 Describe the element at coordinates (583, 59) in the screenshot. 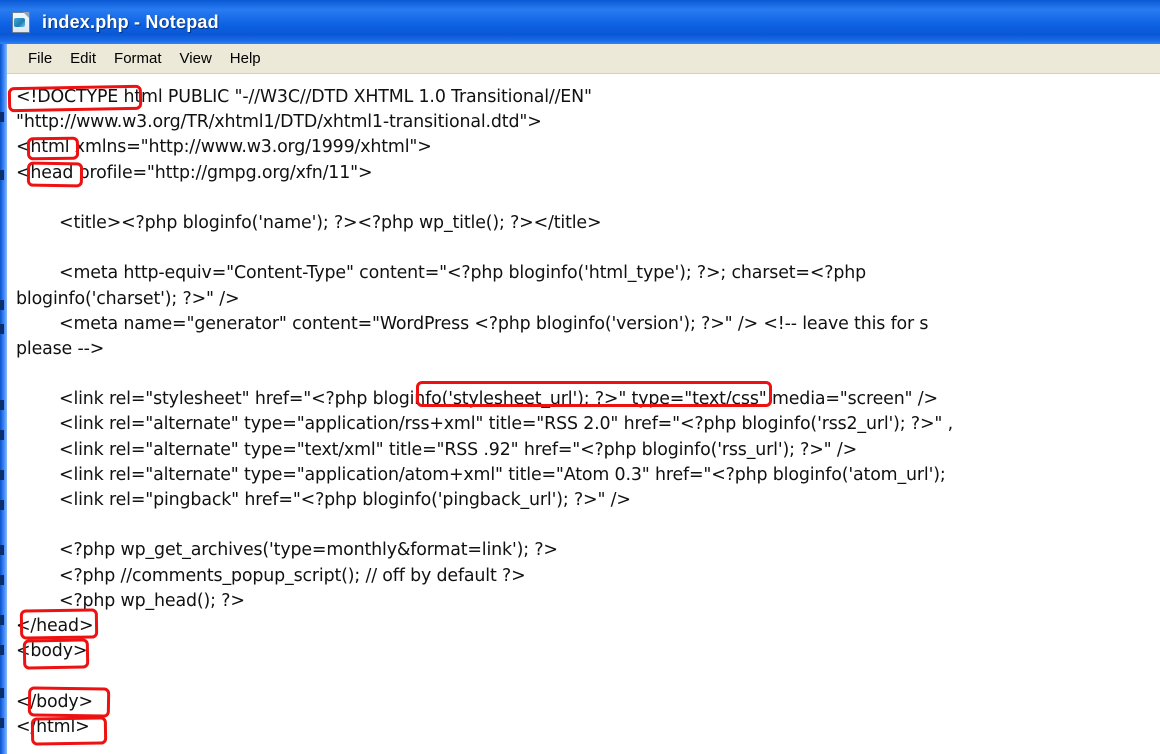

I see `menu-bar: File Edit Format View Help` at that location.